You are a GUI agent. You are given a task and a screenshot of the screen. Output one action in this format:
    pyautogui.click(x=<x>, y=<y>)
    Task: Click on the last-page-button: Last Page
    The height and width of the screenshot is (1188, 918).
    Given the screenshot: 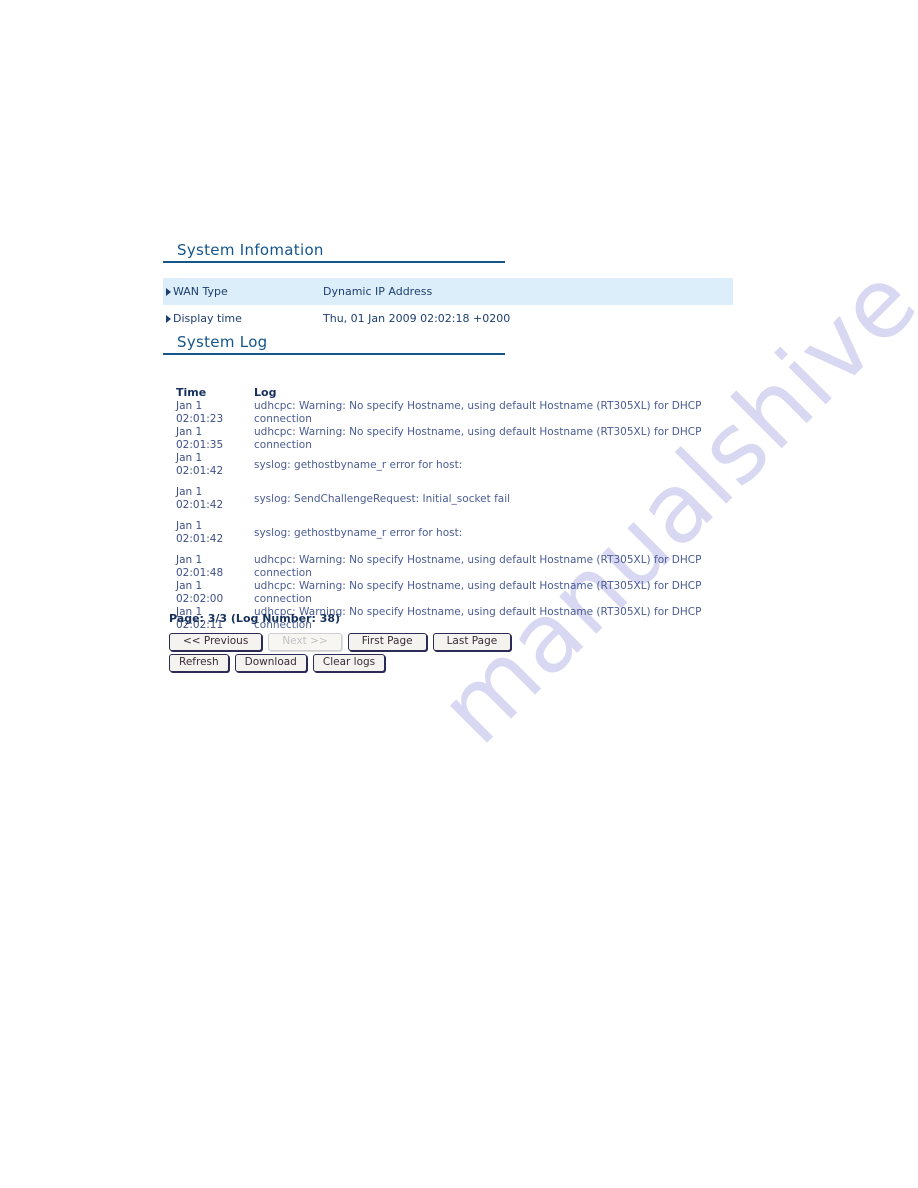 What is the action you would take?
    pyautogui.click(x=472, y=642)
    